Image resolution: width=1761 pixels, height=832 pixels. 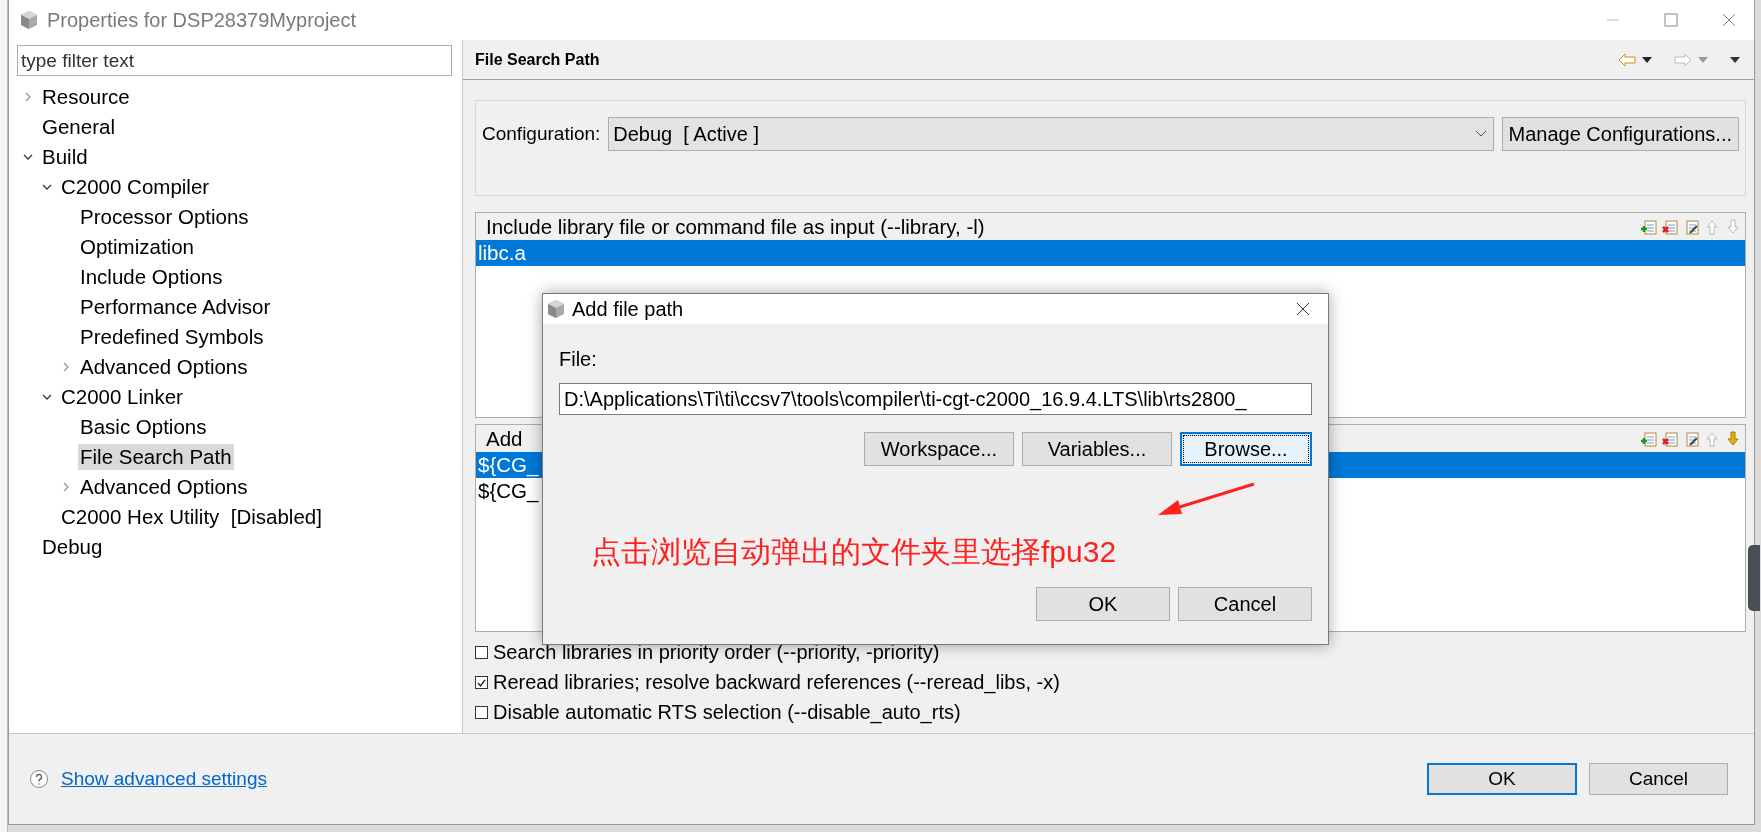 I want to click on tree-item: Optimization, so click(x=137, y=247).